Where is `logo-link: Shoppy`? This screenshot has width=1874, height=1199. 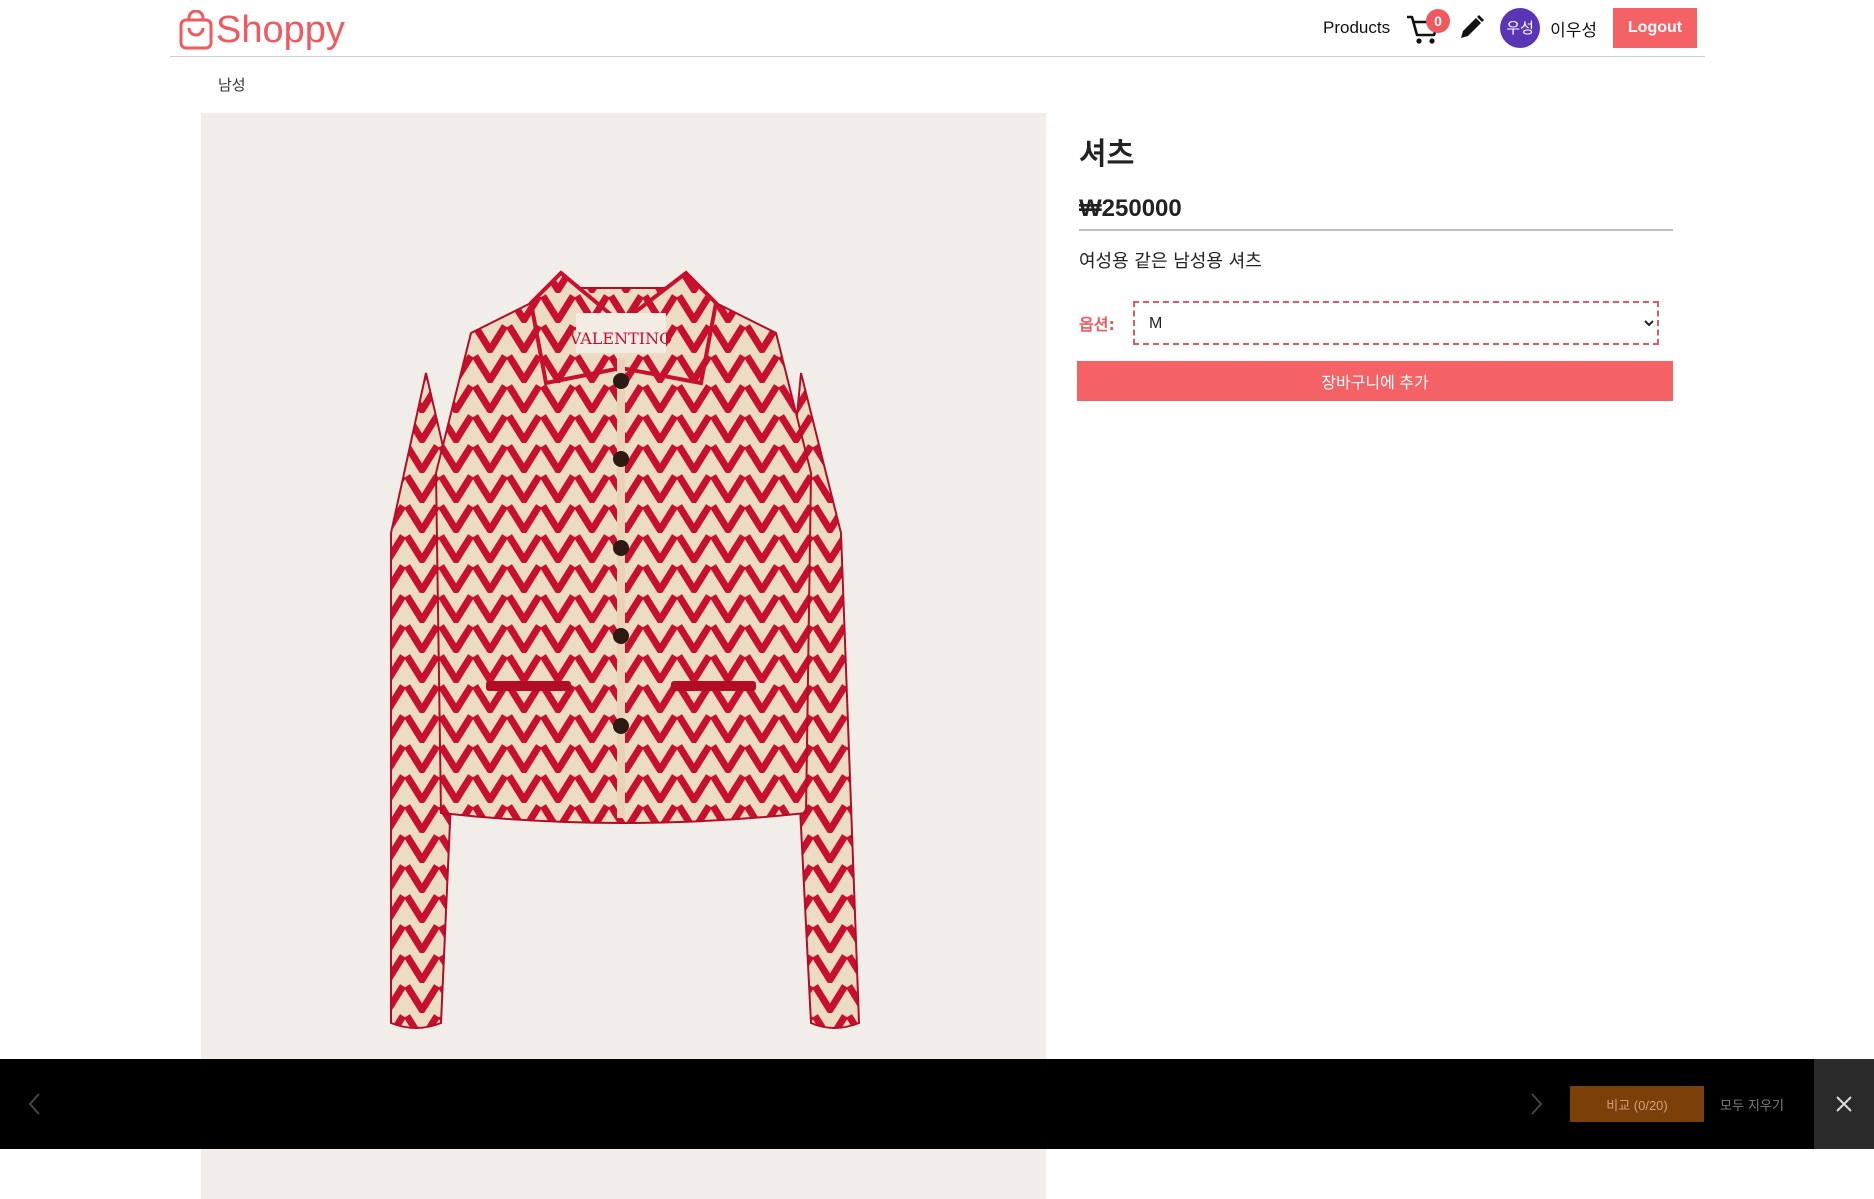 logo-link: Shoppy is located at coordinates (261, 30).